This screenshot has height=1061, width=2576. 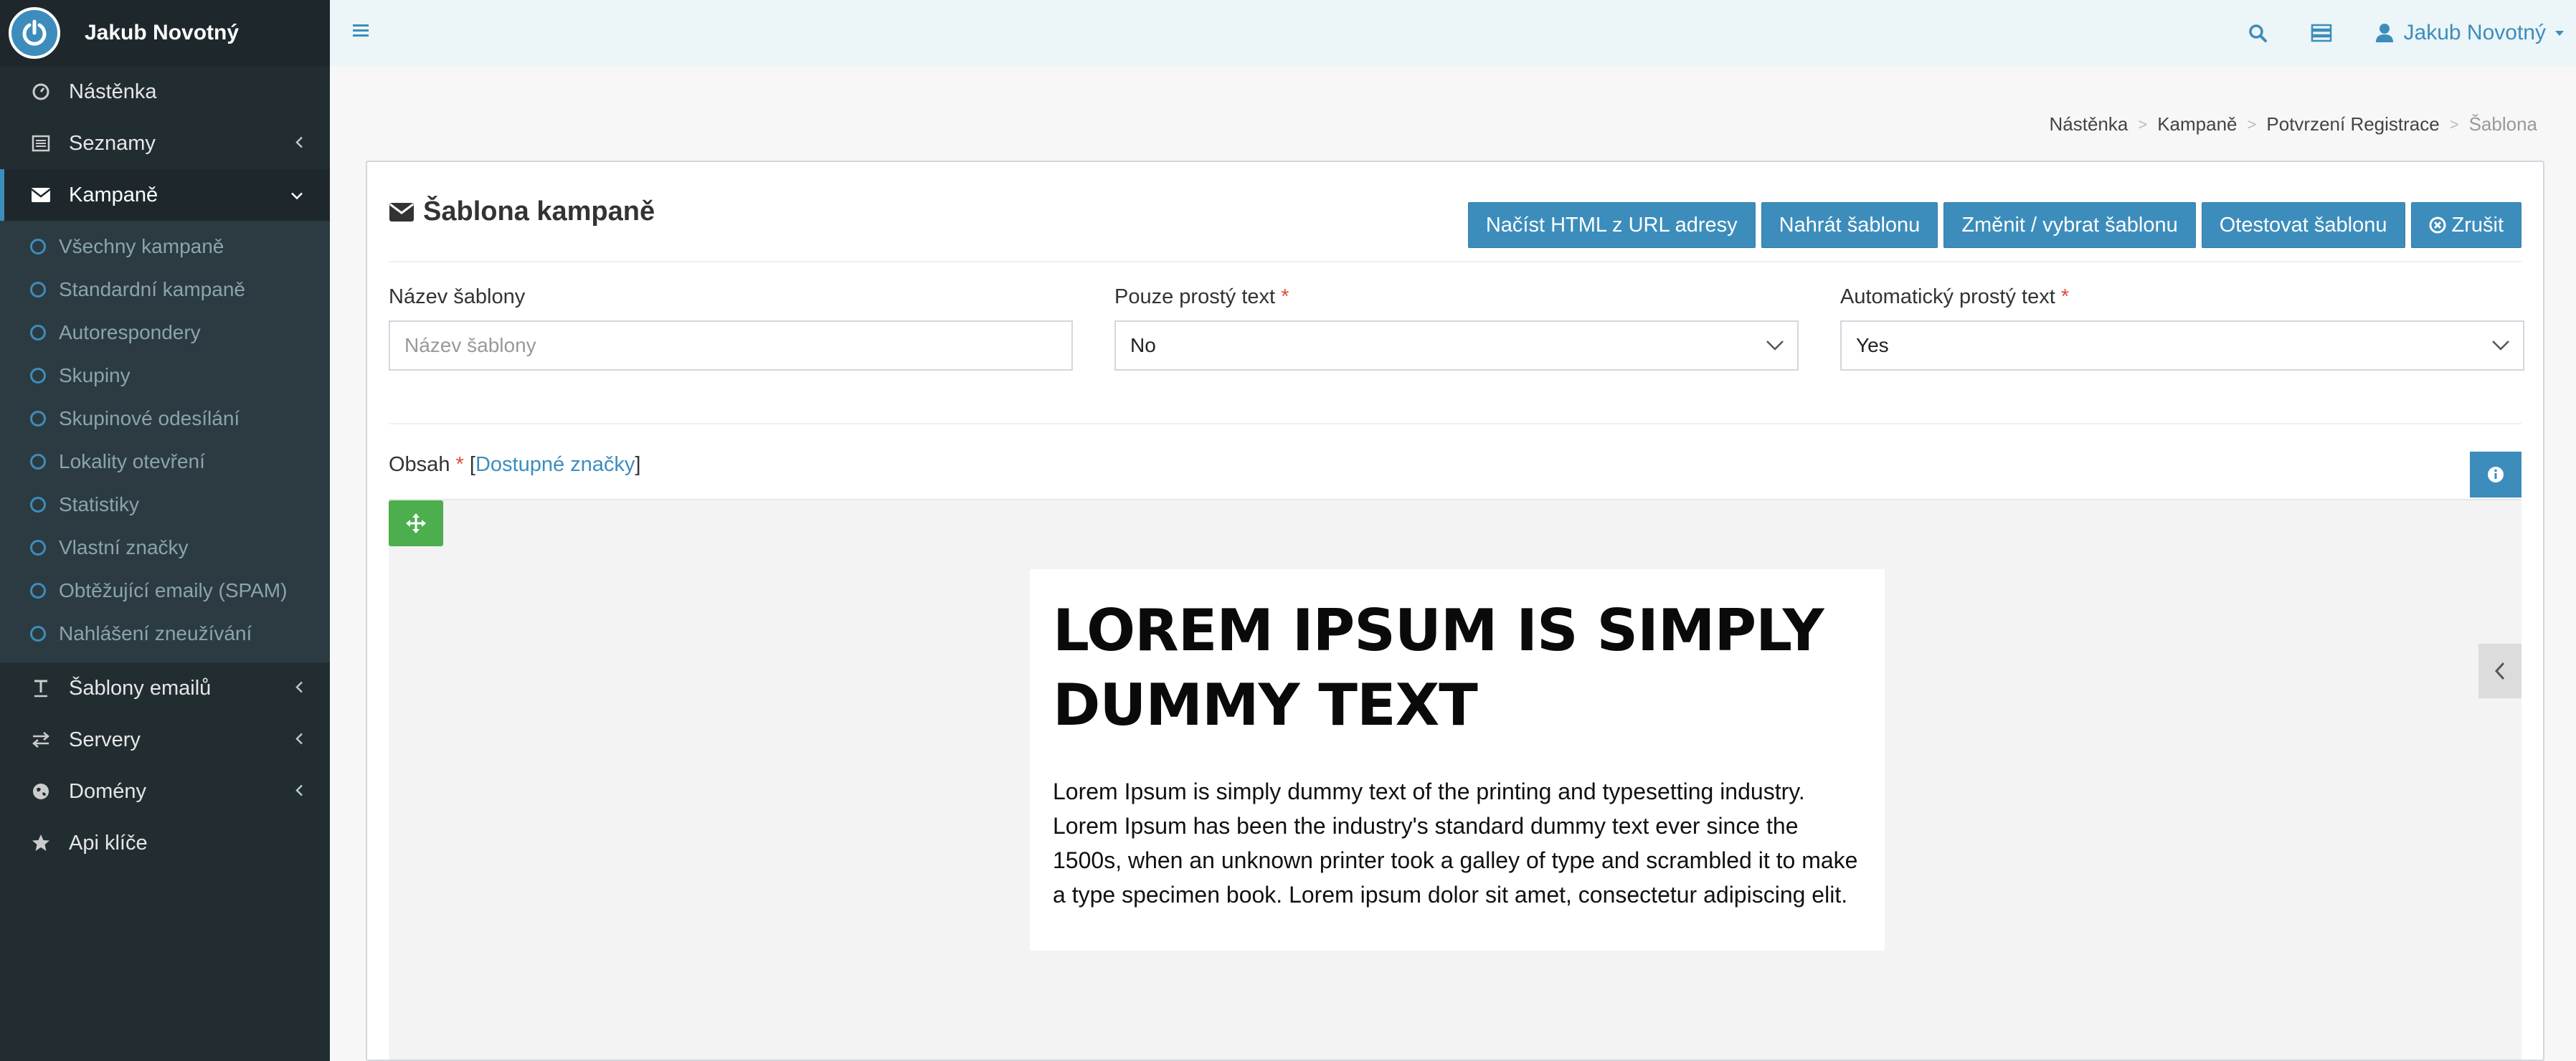 I want to click on auto-plain-text-select: Yes, so click(x=2182, y=345).